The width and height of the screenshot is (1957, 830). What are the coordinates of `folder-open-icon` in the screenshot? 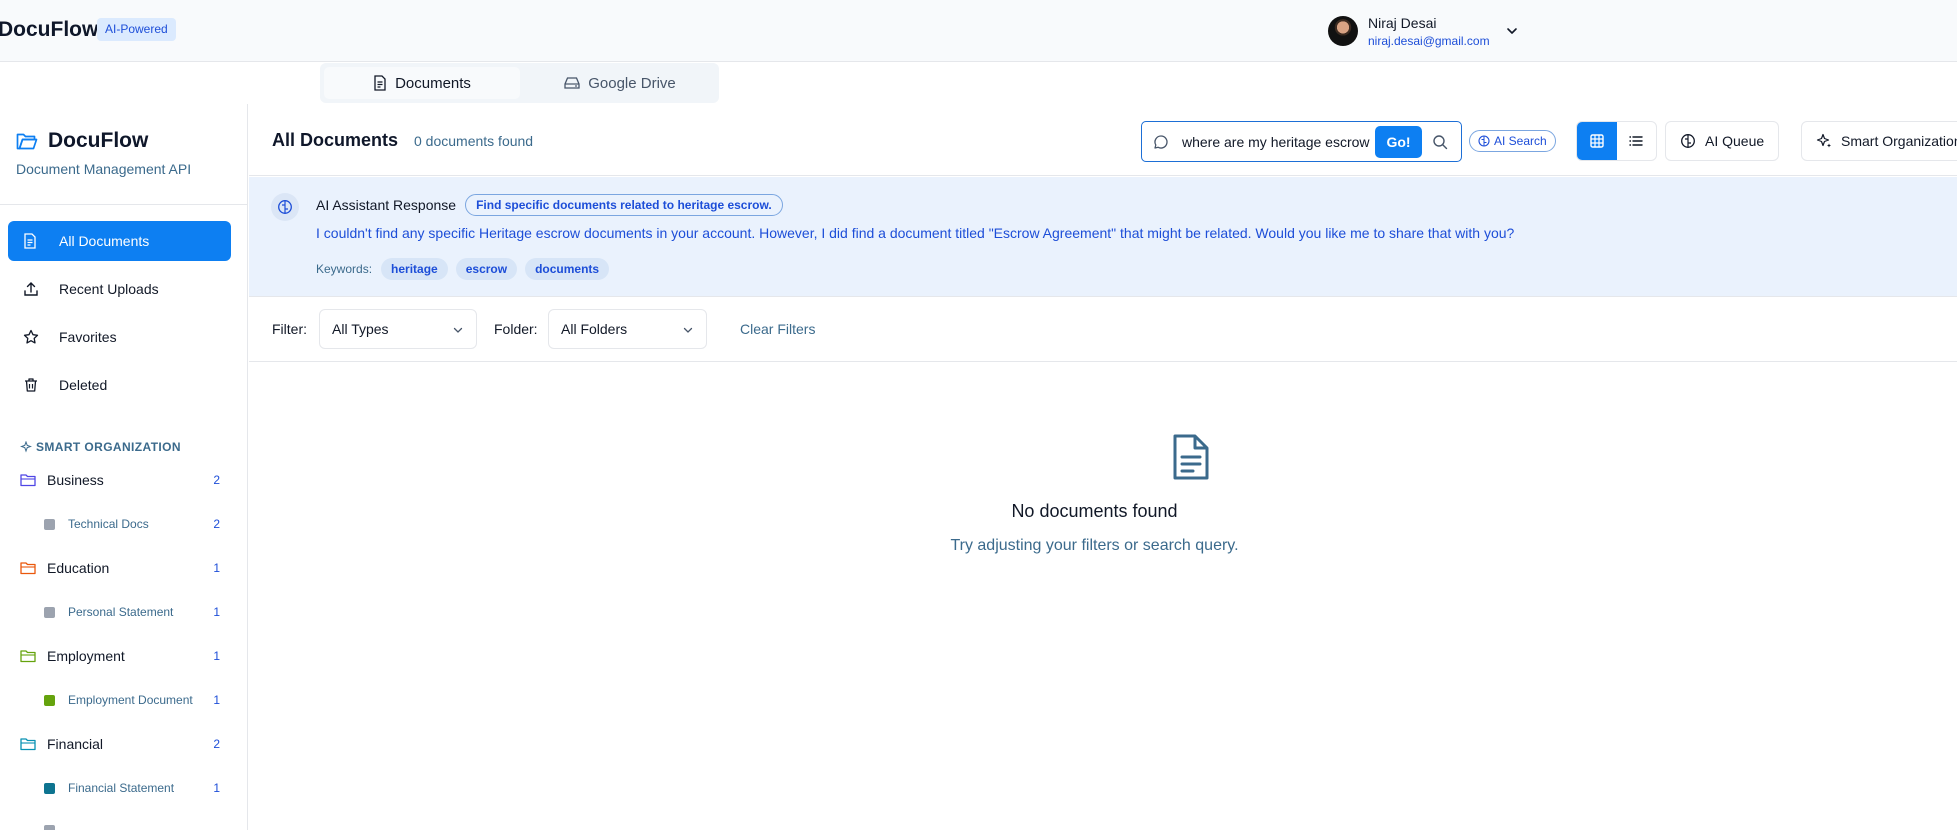 It's located at (27, 141).